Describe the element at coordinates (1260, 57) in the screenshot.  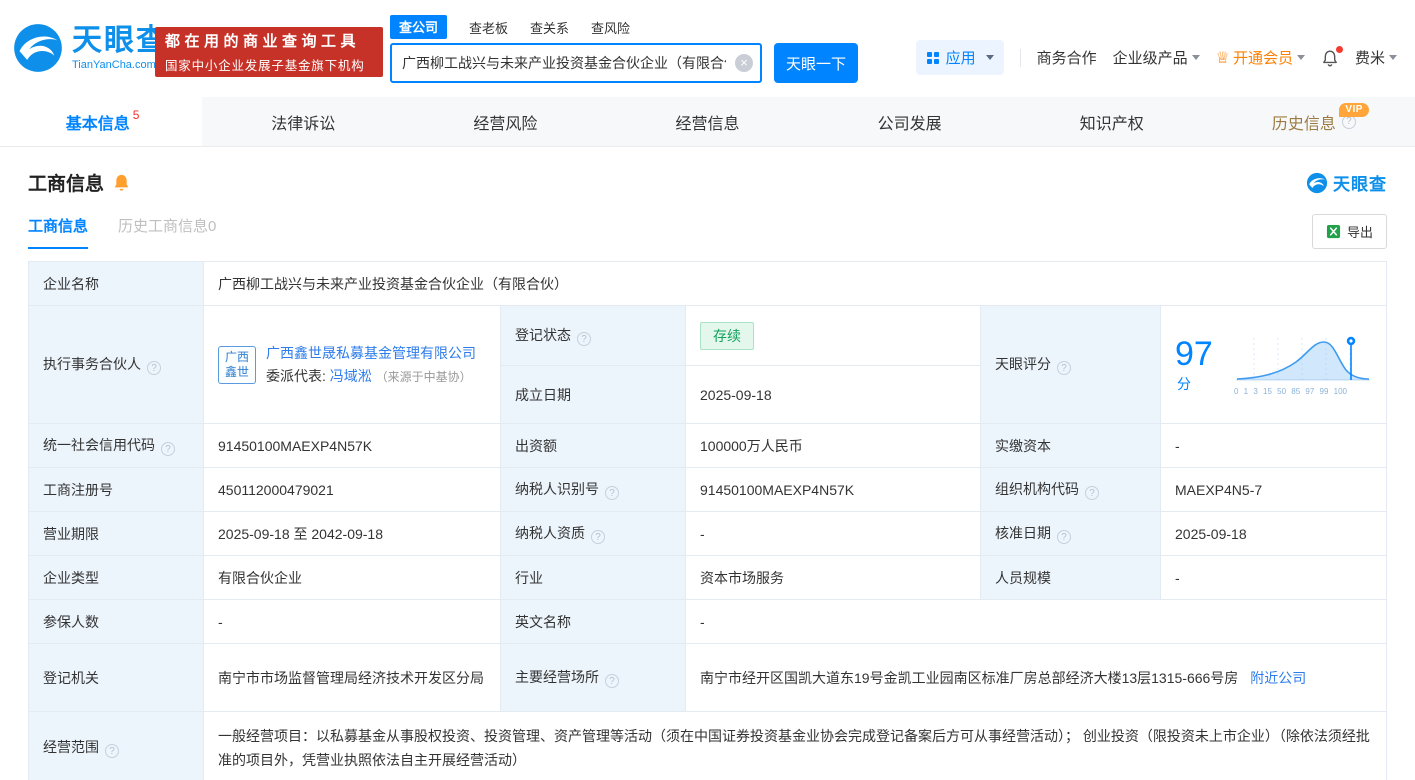
I see `nav-open-vip: ♕ 开通会员` at that location.